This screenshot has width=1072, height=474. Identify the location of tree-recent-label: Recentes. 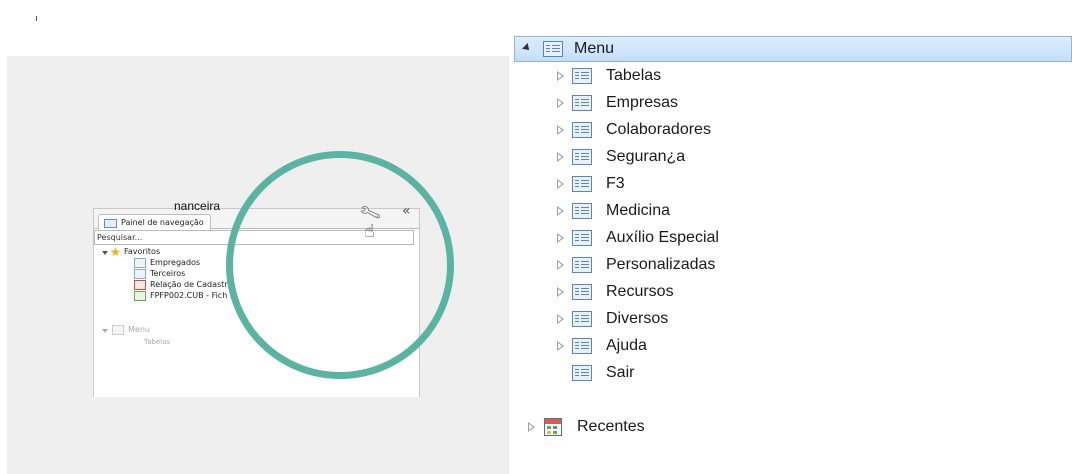
(611, 426).